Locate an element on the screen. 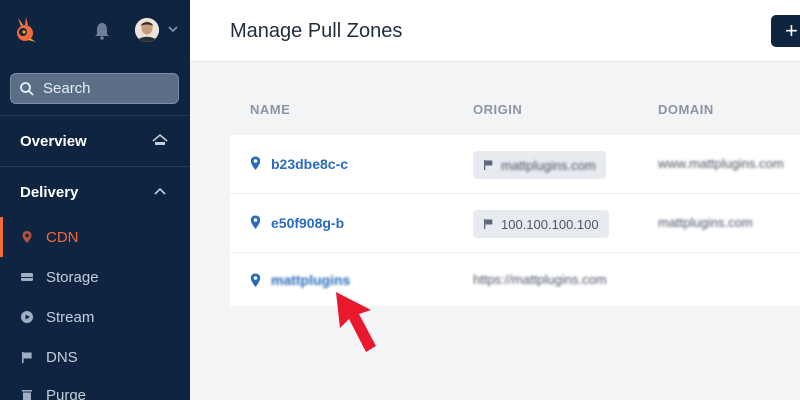 The image size is (800, 400). column-header-domain: DOMAIN is located at coordinates (686, 109).